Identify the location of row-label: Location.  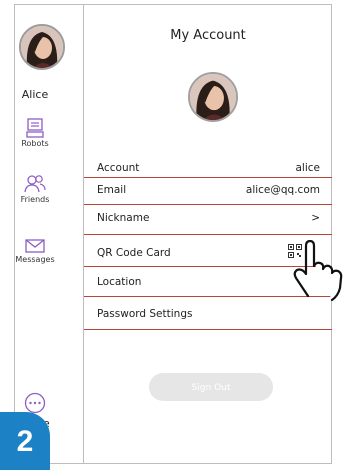
(119, 282).